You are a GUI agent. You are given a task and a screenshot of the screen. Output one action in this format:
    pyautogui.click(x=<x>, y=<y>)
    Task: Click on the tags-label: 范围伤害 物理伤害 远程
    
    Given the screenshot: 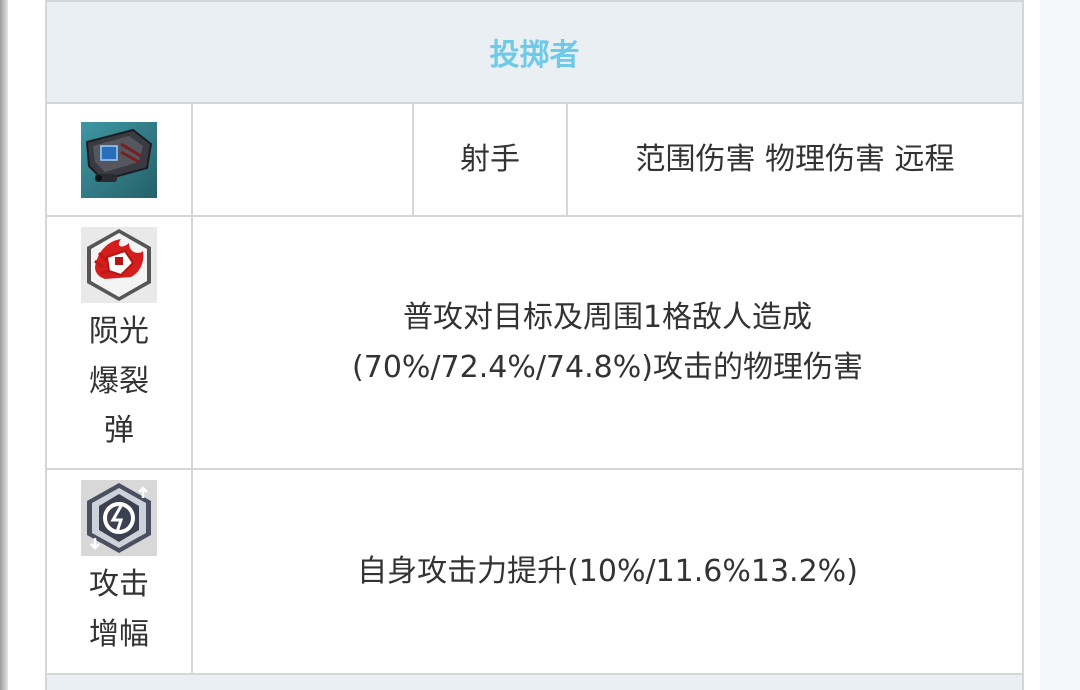 What is the action you would take?
    pyautogui.click(x=795, y=159)
    